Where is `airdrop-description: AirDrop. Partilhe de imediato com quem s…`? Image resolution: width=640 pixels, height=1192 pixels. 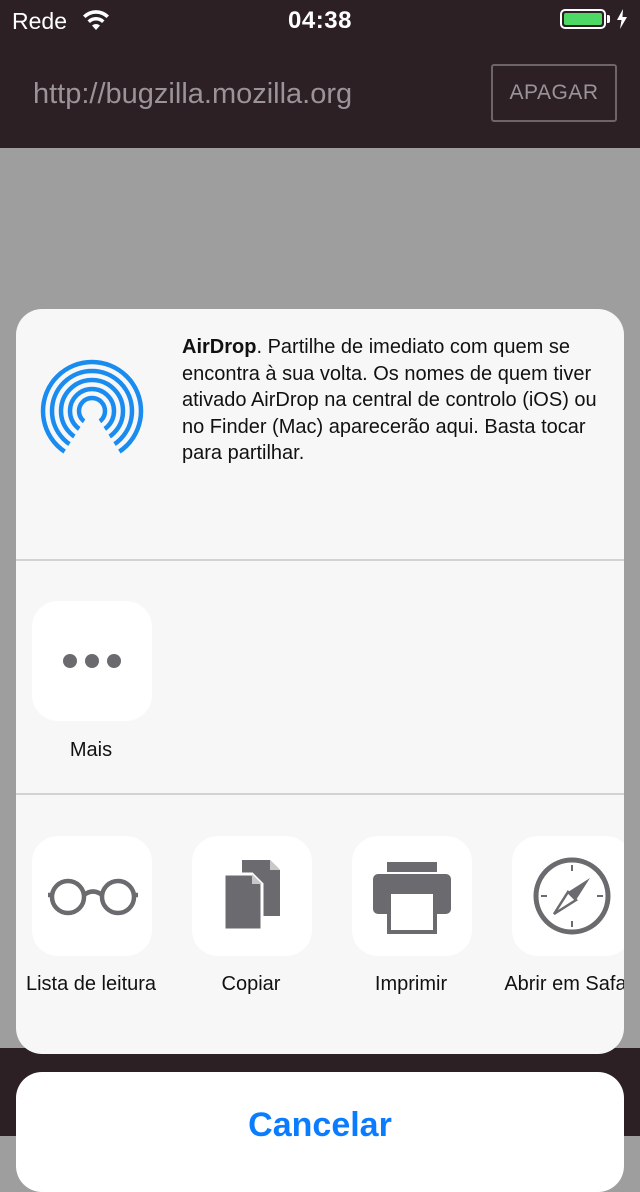
airdrop-description: AirDrop. Partilhe de imediato com quem s… is located at coordinates (397, 400).